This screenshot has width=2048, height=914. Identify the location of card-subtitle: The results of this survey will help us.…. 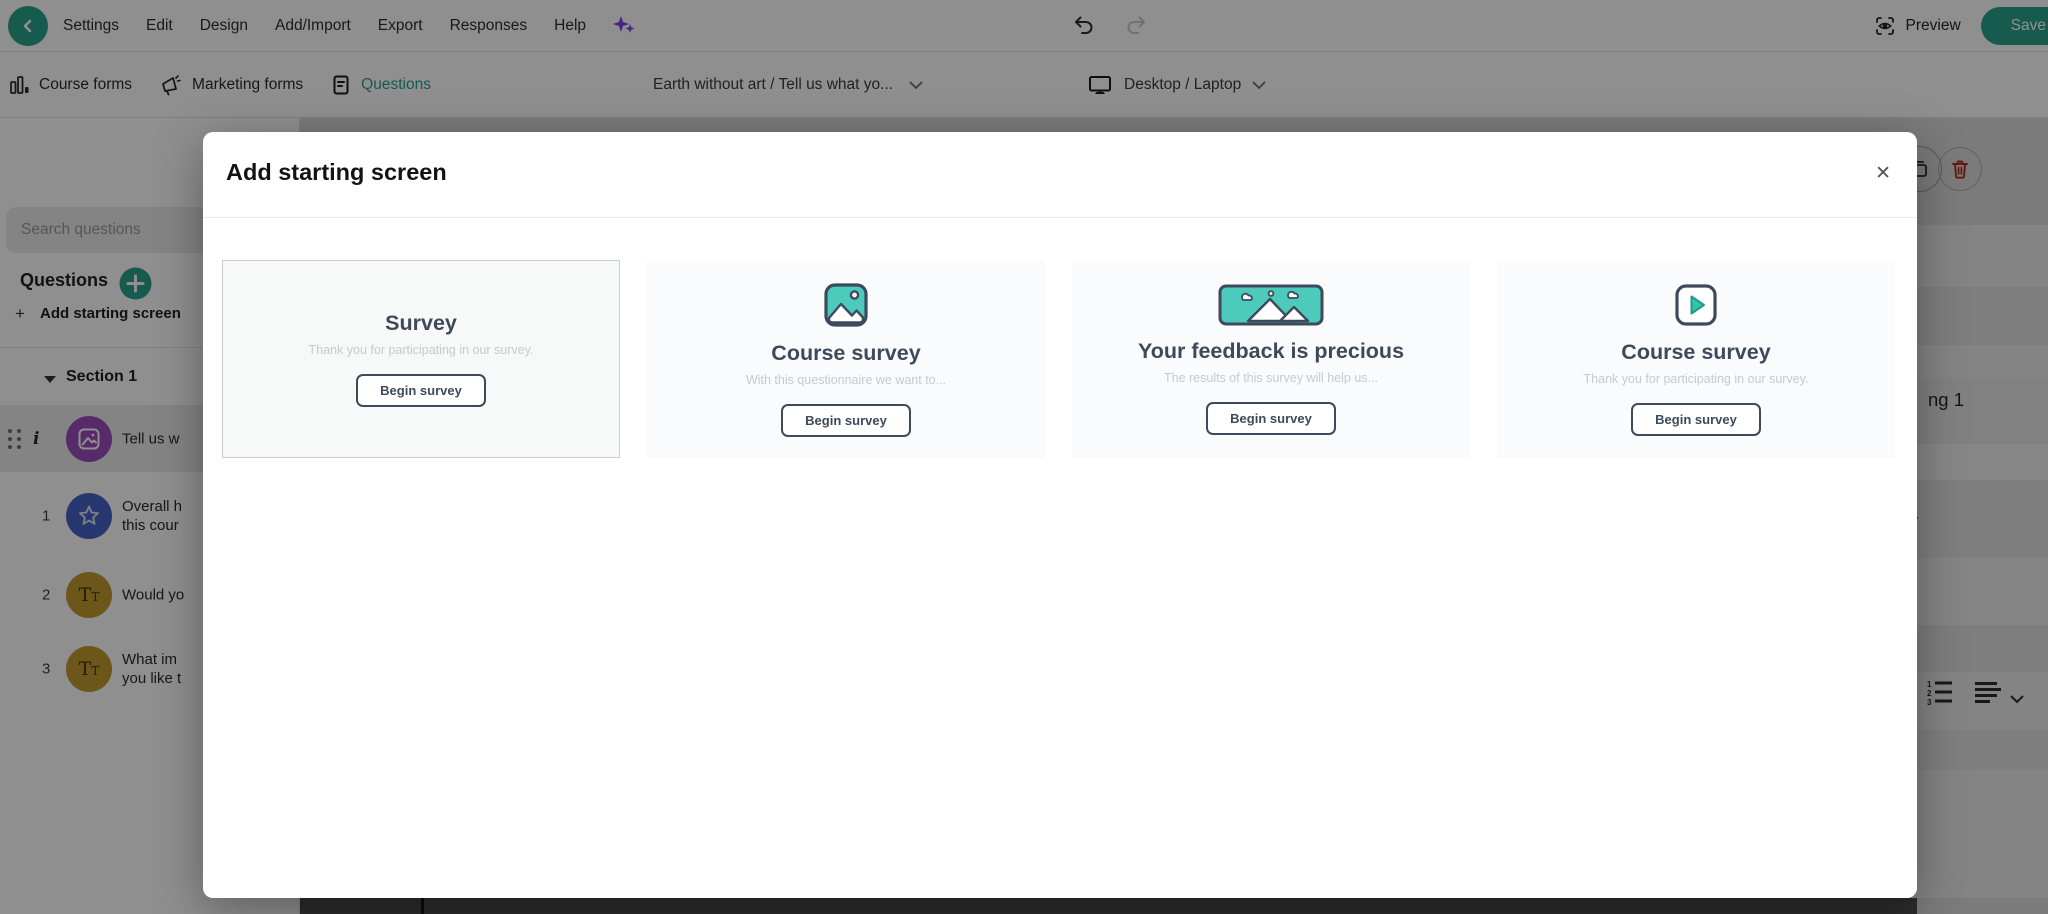
(1271, 377).